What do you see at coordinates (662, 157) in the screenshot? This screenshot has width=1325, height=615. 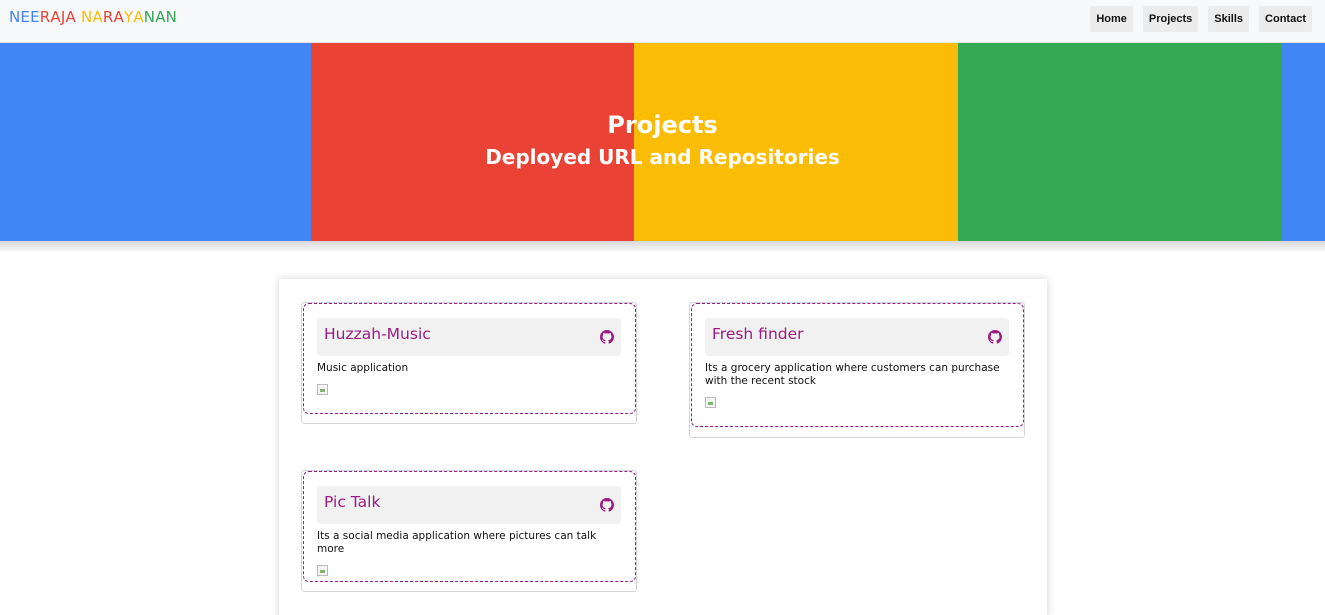 I see `page-subtitle: Deployed URL and Repositories` at bounding box center [662, 157].